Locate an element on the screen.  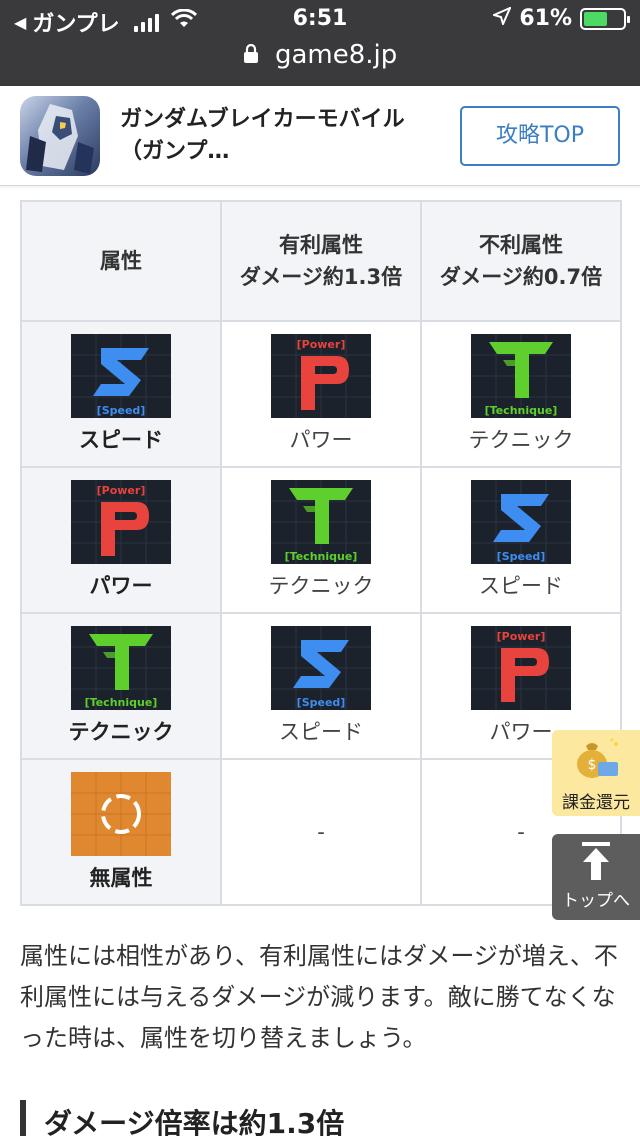
kakin-kangen-button: $ 課金還元 is located at coordinates (596, 773).